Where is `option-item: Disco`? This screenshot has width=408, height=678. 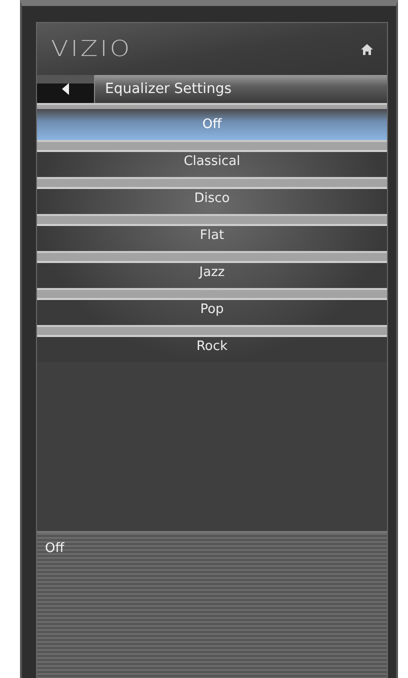 option-item: Disco is located at coordinates (212, 198).